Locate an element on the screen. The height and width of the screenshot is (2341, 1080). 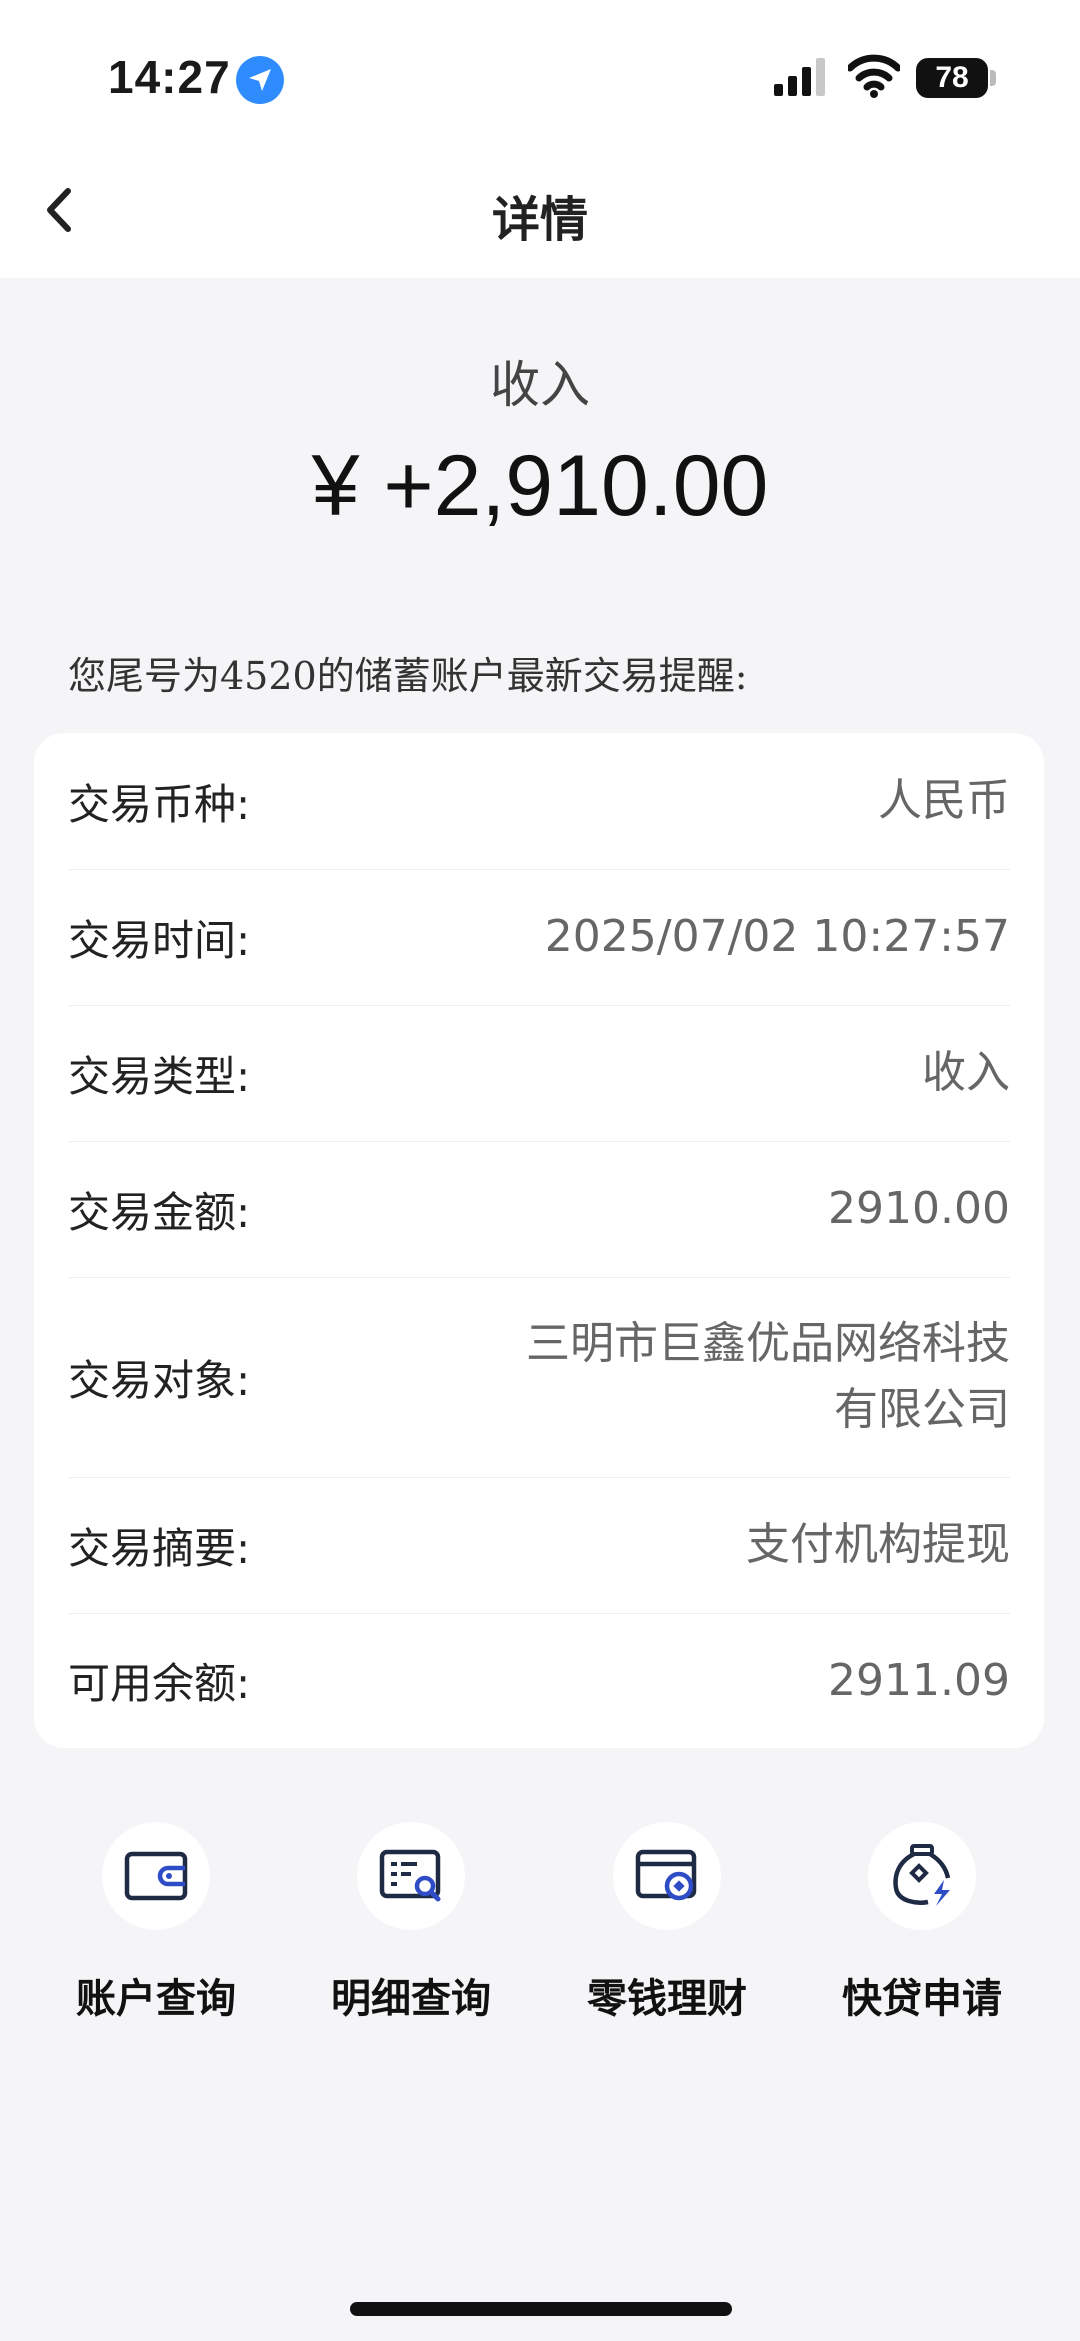
detail-value: 支付机构提现 is located at coordinates (878, 1544).